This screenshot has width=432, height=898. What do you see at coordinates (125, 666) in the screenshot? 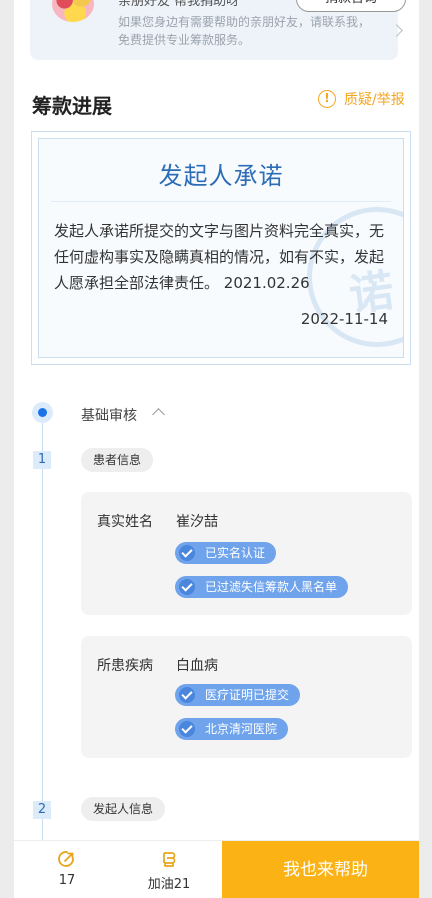
I see `disease-label: 所患疾病` at bounding box center [125, 666].